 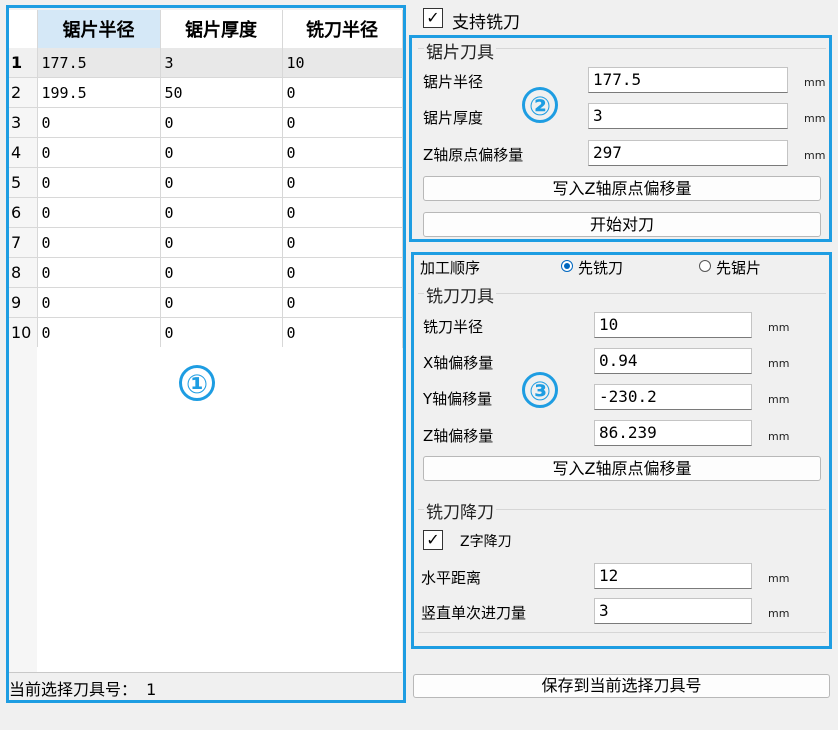 I want to click on annotation-marker-1: ①, so click(x=197, y=383).